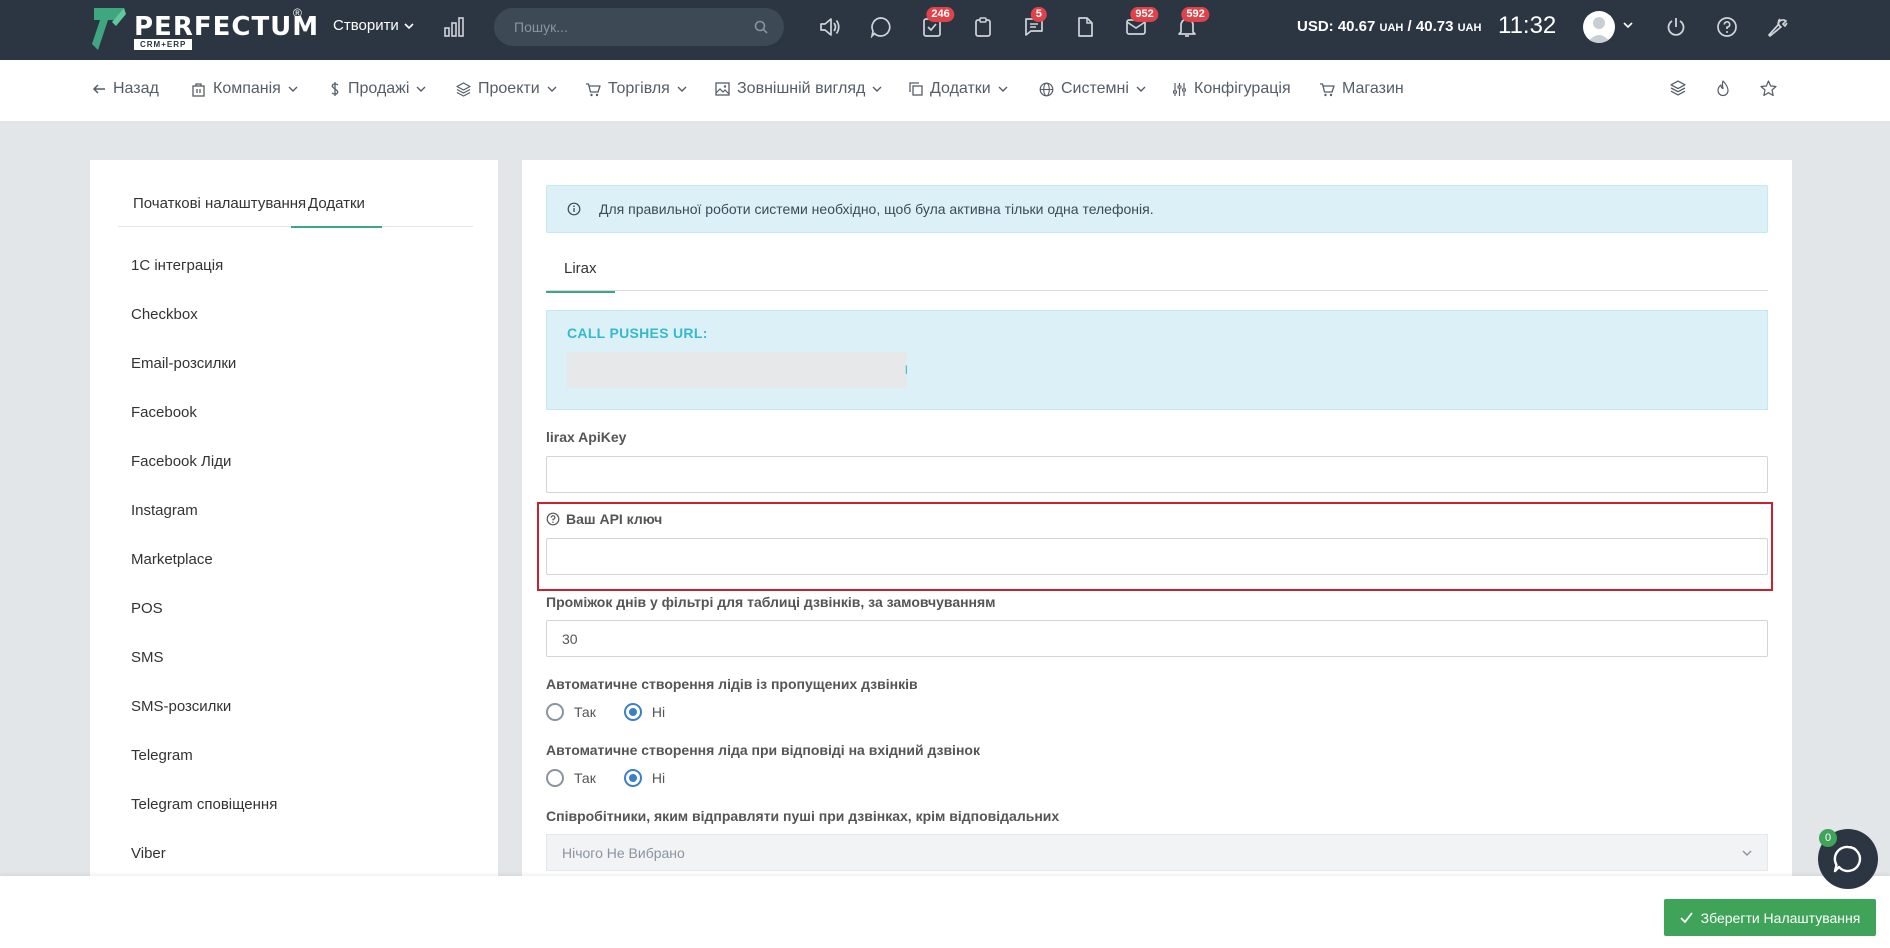 This screenshot has height=948, width=1890. What do you see at coordinates (585, 712) in the screenshot?
I see `auto-missed-yes-label: Так` at bounding box center [585, 712].